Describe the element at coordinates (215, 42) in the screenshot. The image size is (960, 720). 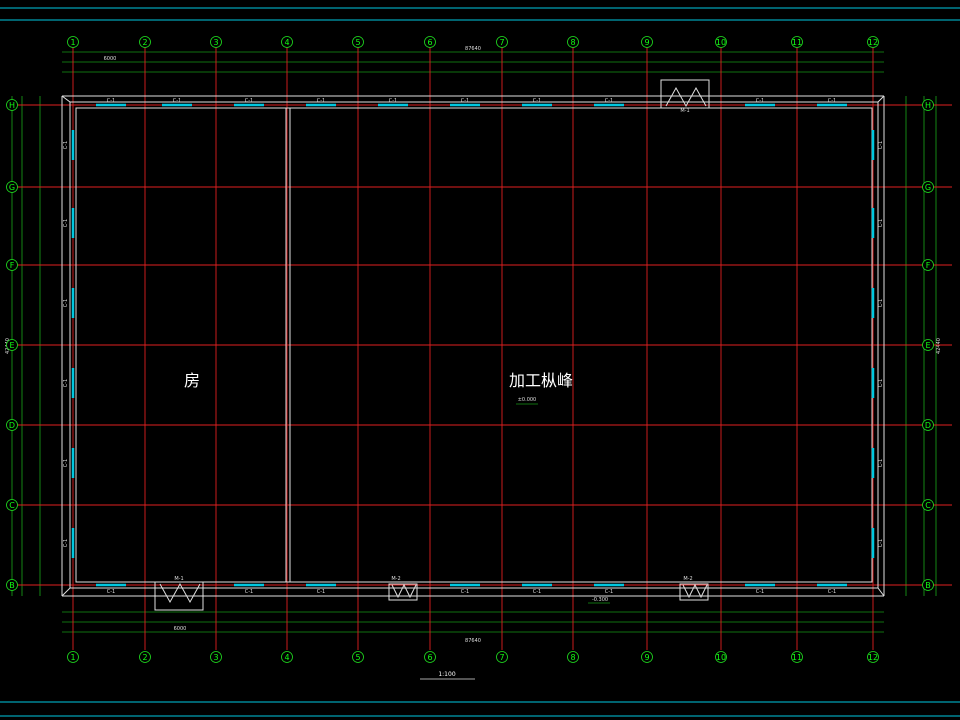
I see `svg-text: 3` at that location.